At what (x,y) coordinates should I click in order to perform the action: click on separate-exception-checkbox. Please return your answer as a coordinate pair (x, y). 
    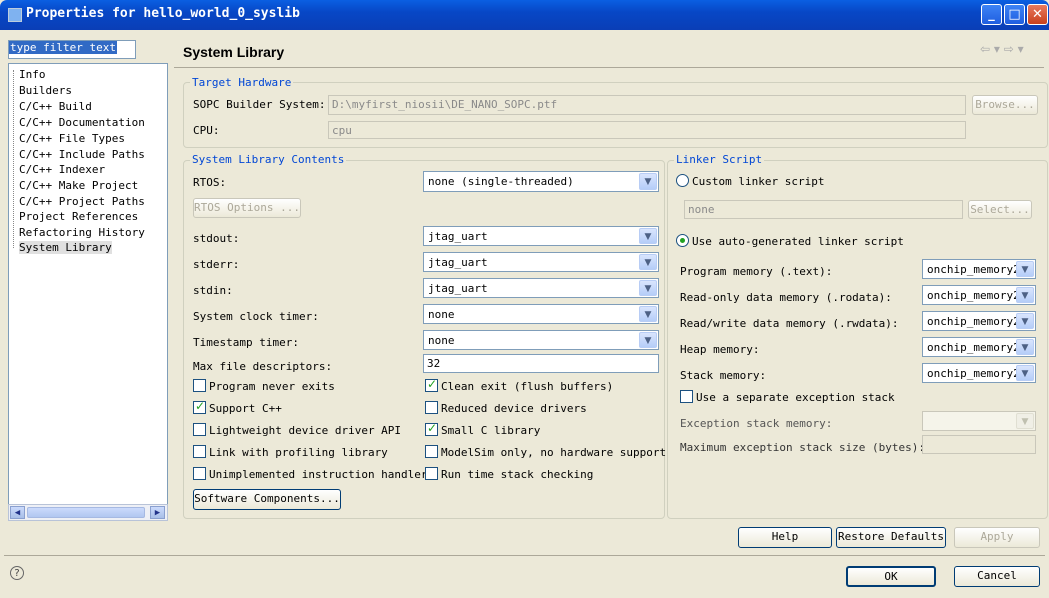
    Looking at the image, I should click on (686, 396).